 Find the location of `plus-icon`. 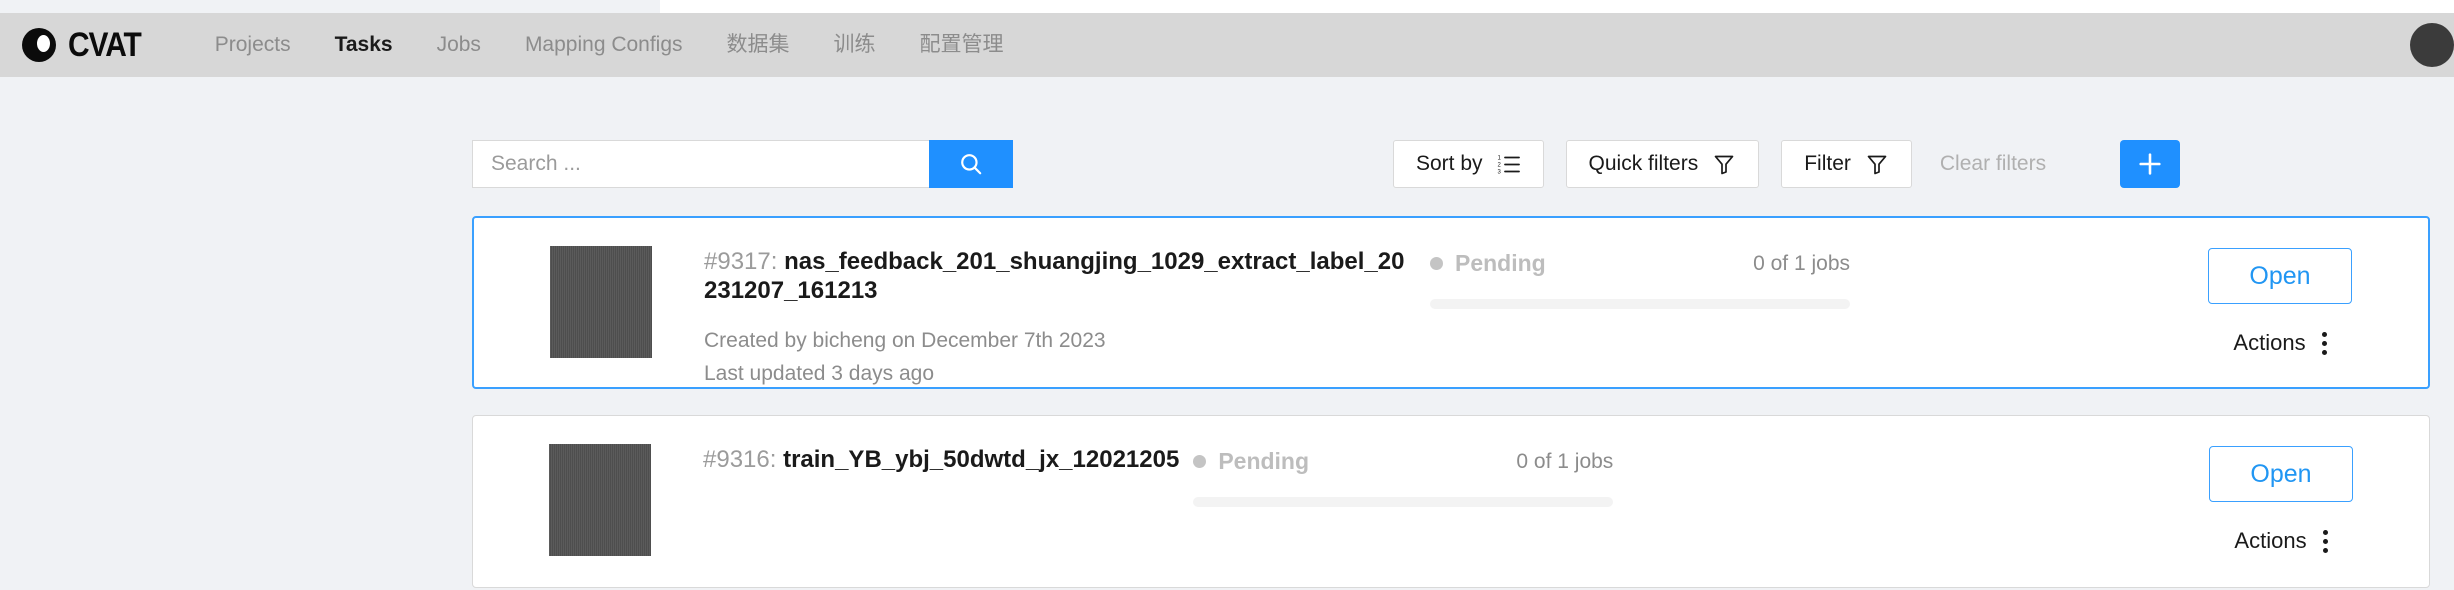

plus-icon is located at coordinates (2150, 164).